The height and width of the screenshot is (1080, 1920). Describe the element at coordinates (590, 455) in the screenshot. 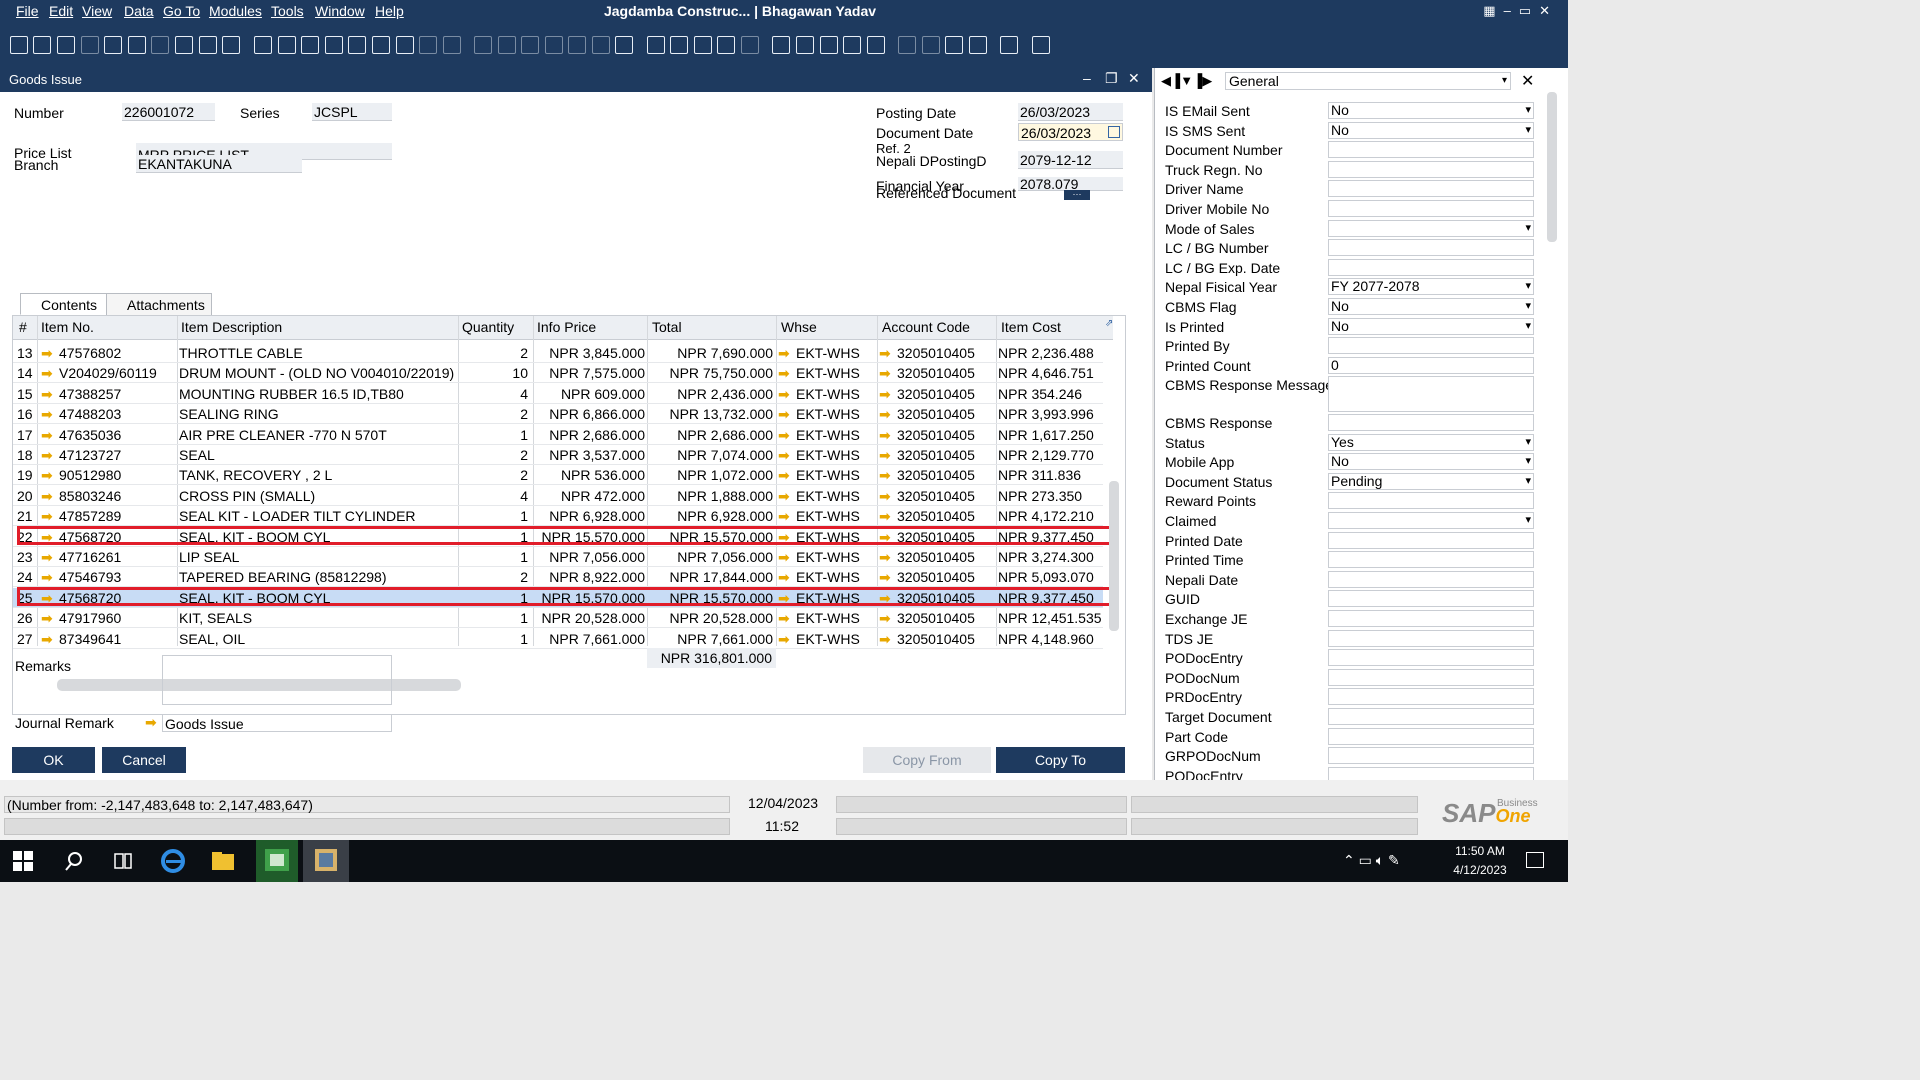

I see `cell-info-price: NPR 3,537.000` at that location.